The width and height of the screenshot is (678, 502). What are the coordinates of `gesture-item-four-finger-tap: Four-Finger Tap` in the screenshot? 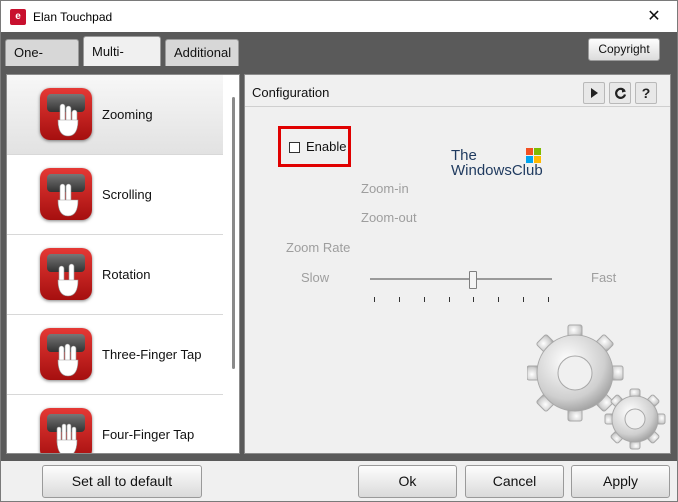 It's located at (115, 424).